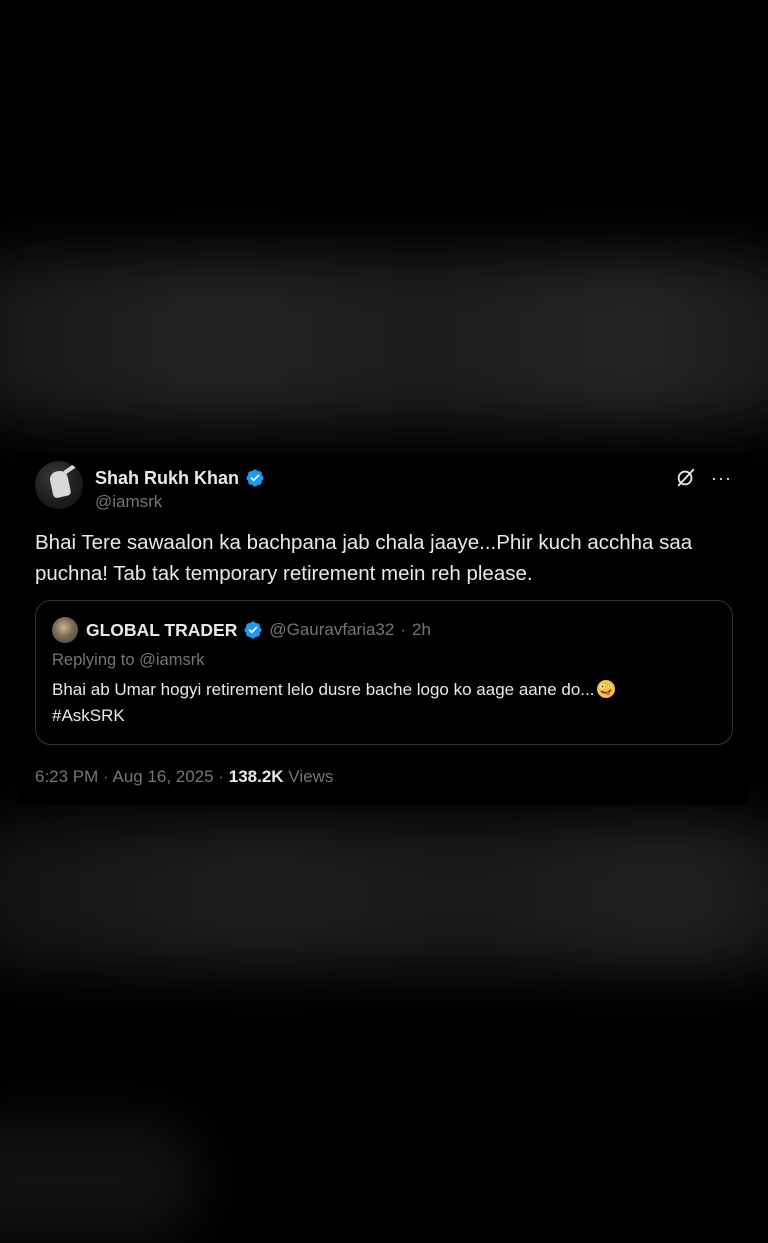 The height and width of the screenshot is (1243, 768). I want to click on blurred-background-corner, so click(100, 1180).